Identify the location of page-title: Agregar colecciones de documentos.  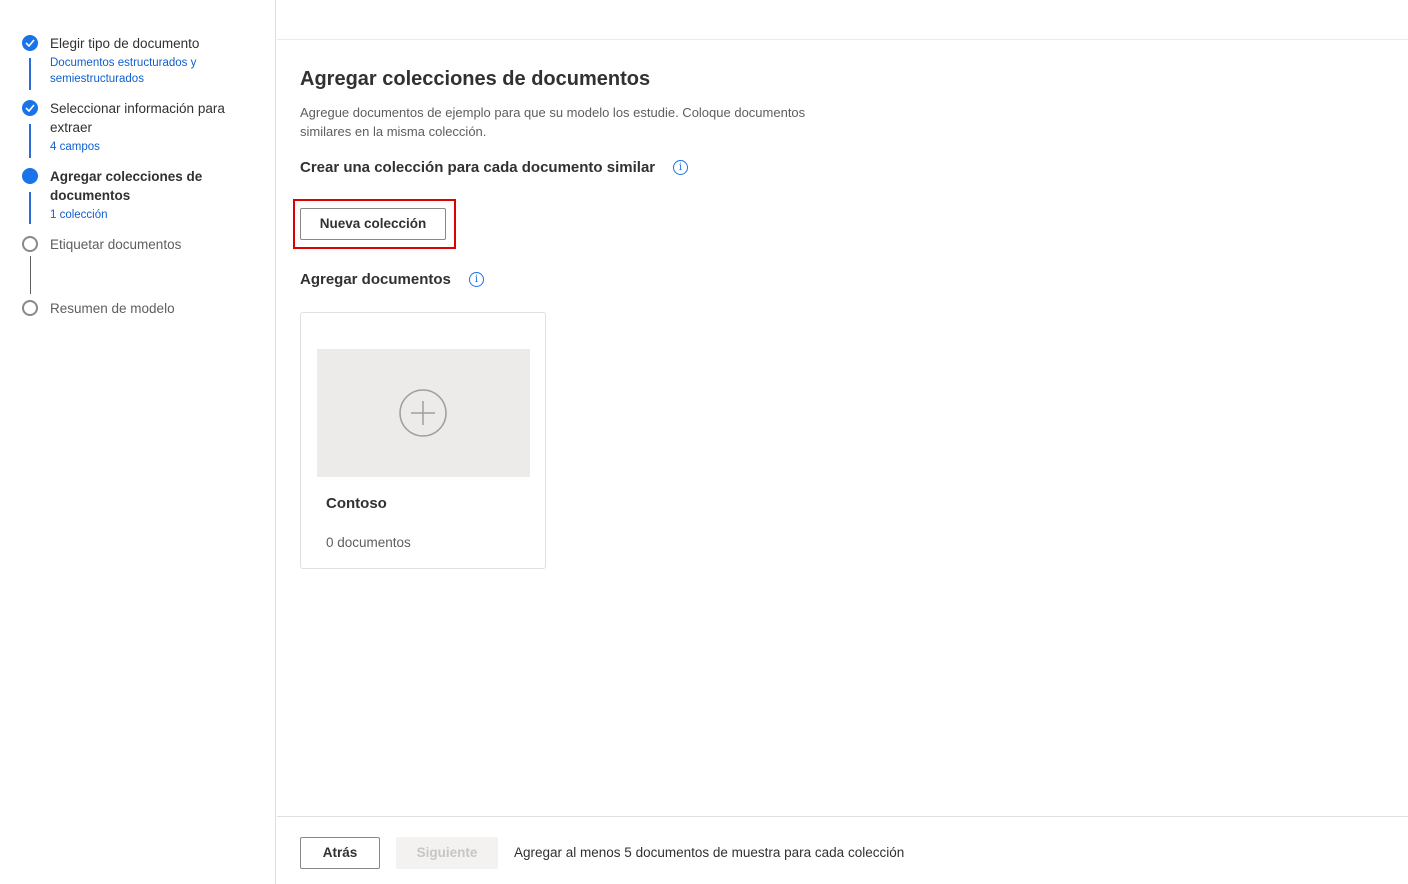
(475, 79).